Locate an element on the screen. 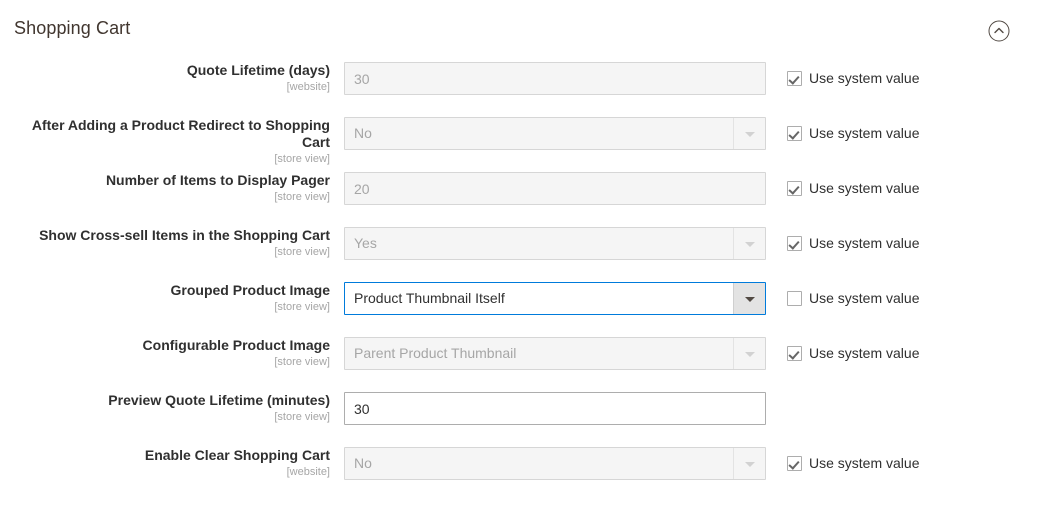 The image size is (1045, 529). chevron-up-circle-icon is located at coordinates (999, 31).